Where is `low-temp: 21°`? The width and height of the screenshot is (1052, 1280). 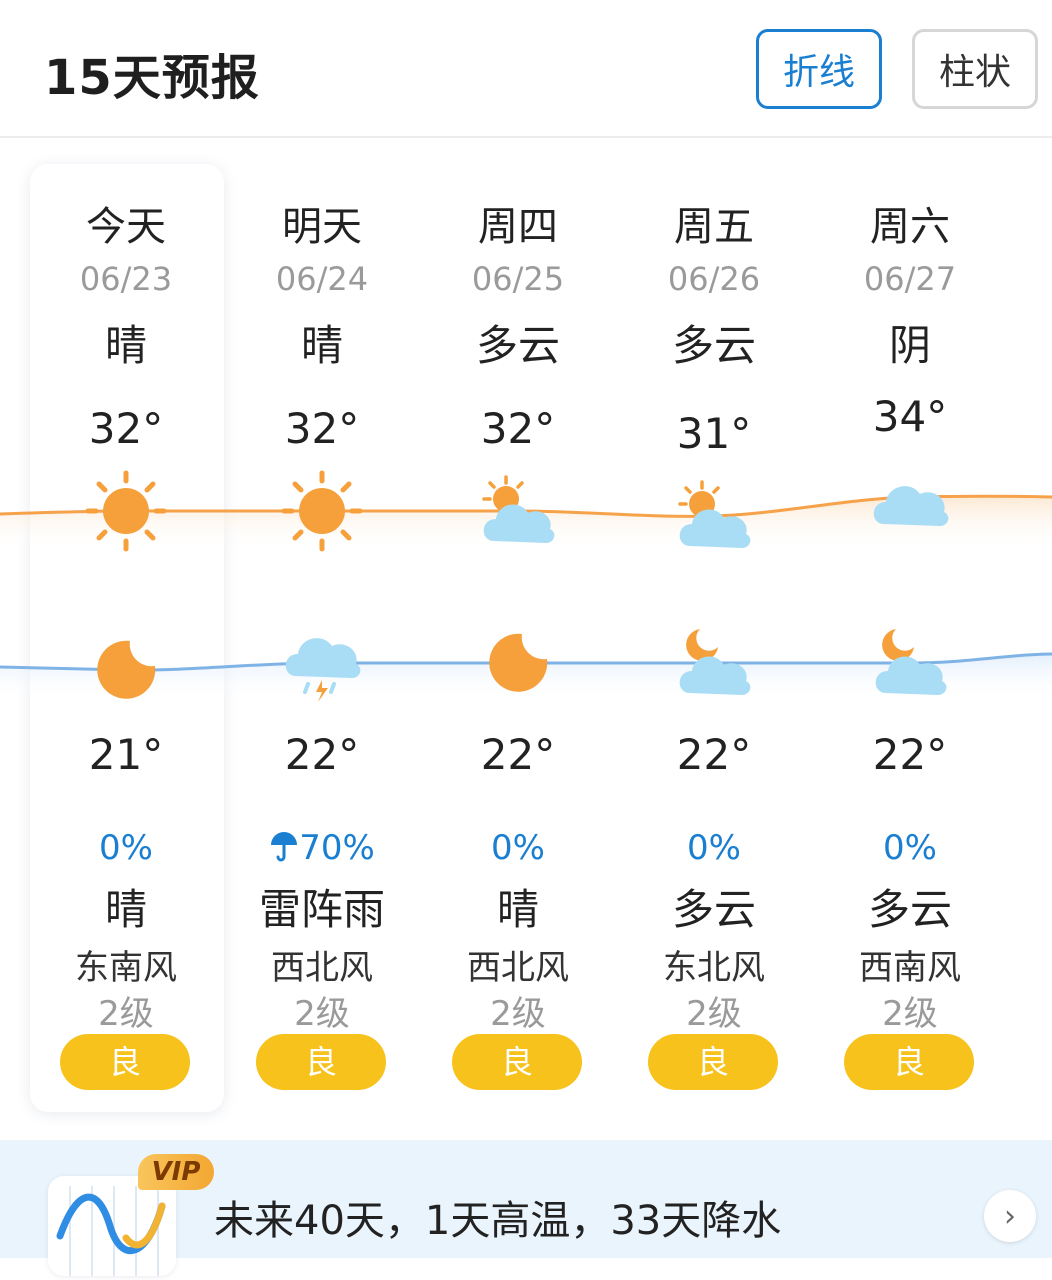
low-temp: 21° is located at coordinates (126, 754).